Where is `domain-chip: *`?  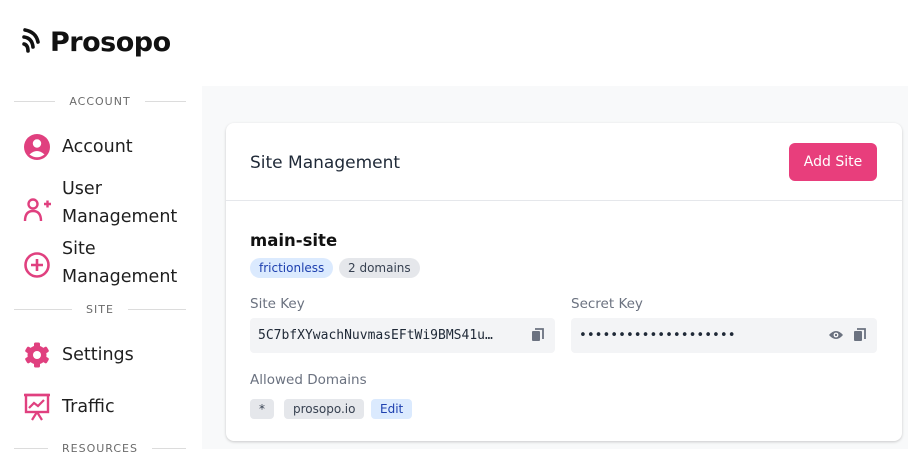
domain-chip: * is located at coordinates (262, 409).